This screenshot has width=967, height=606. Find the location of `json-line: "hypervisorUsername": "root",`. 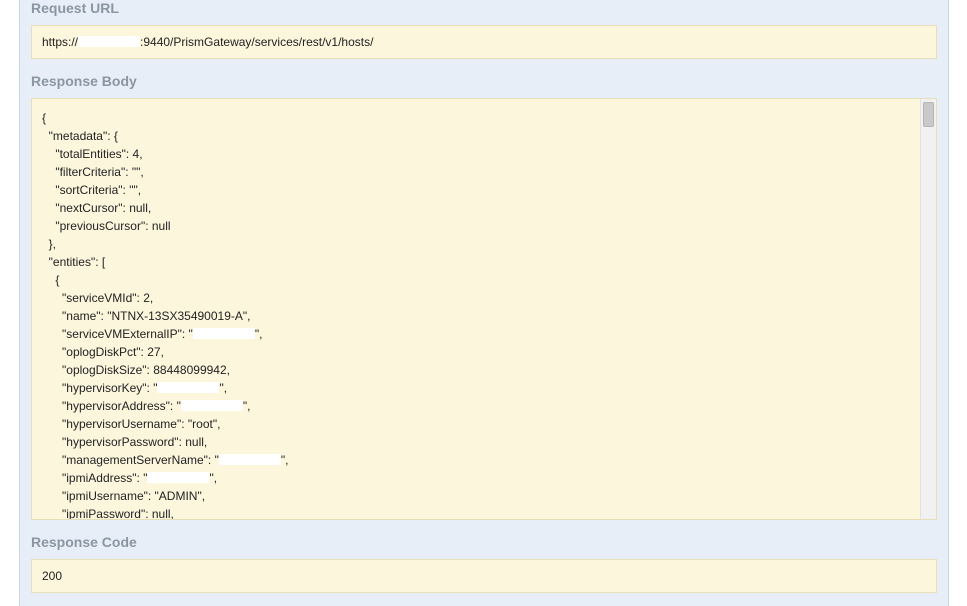

json-line: "hypervisorUsername": "root", is located at coordinates (131, 424).